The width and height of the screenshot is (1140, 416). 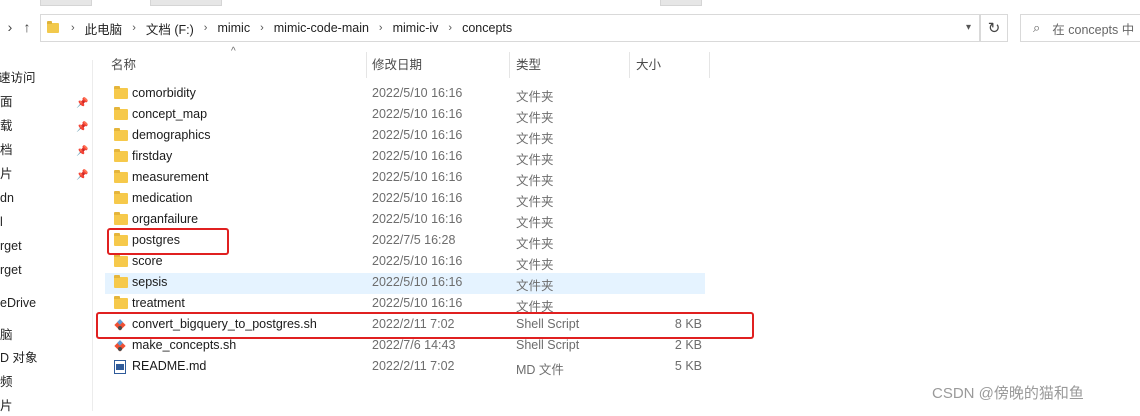 I want to click on breadcrumb-item: mimic, so click(x=233, y=28).